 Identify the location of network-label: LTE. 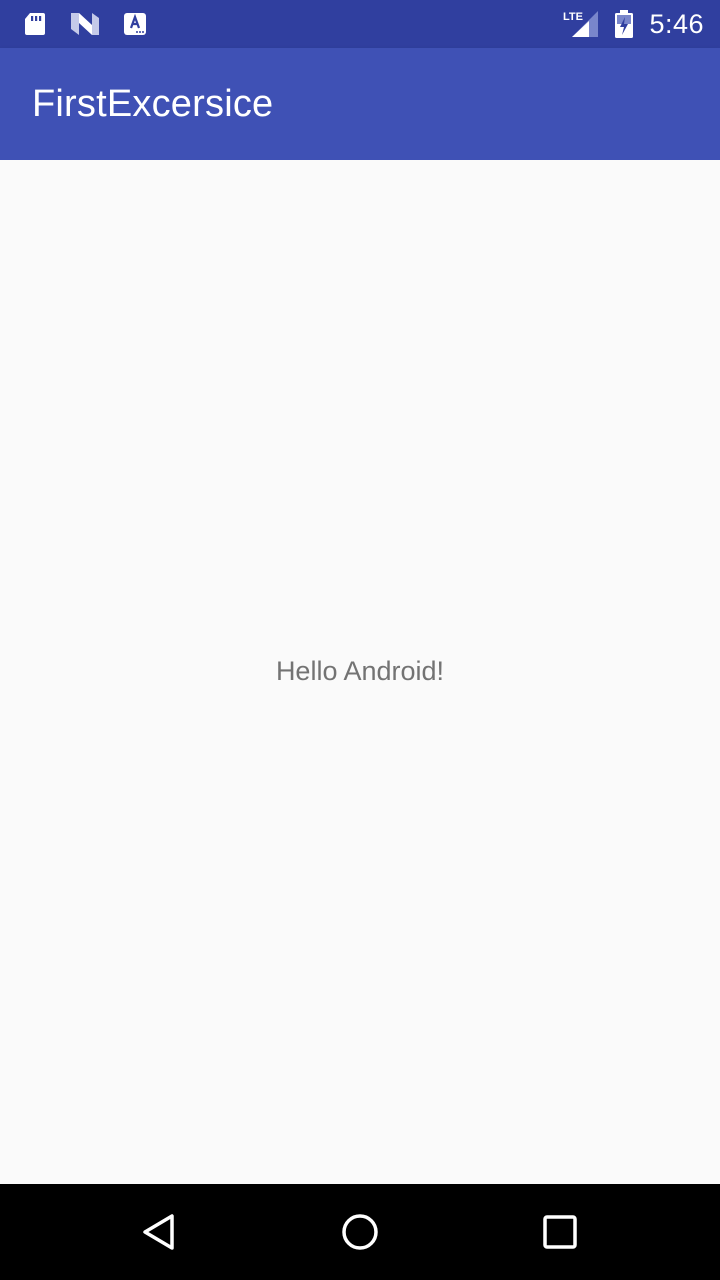
(573, 17).